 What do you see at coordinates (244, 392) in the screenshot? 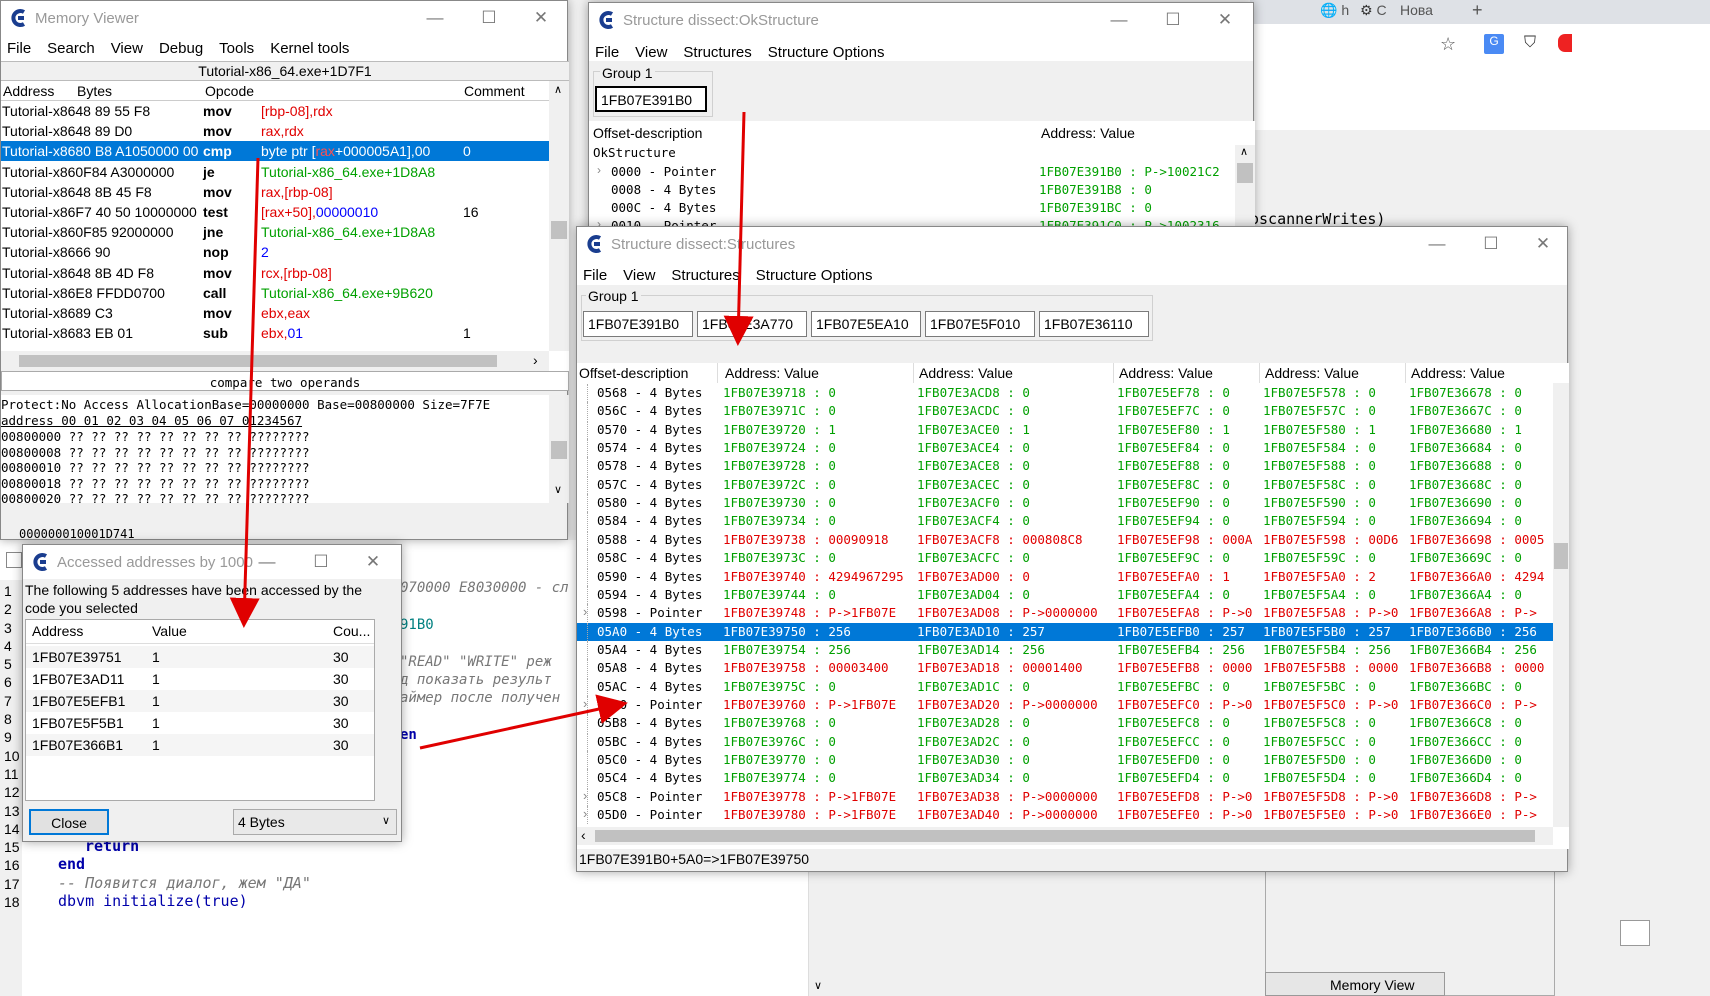
I see `arrow-cmp-to-accessed` at bounding box center [244, 392].